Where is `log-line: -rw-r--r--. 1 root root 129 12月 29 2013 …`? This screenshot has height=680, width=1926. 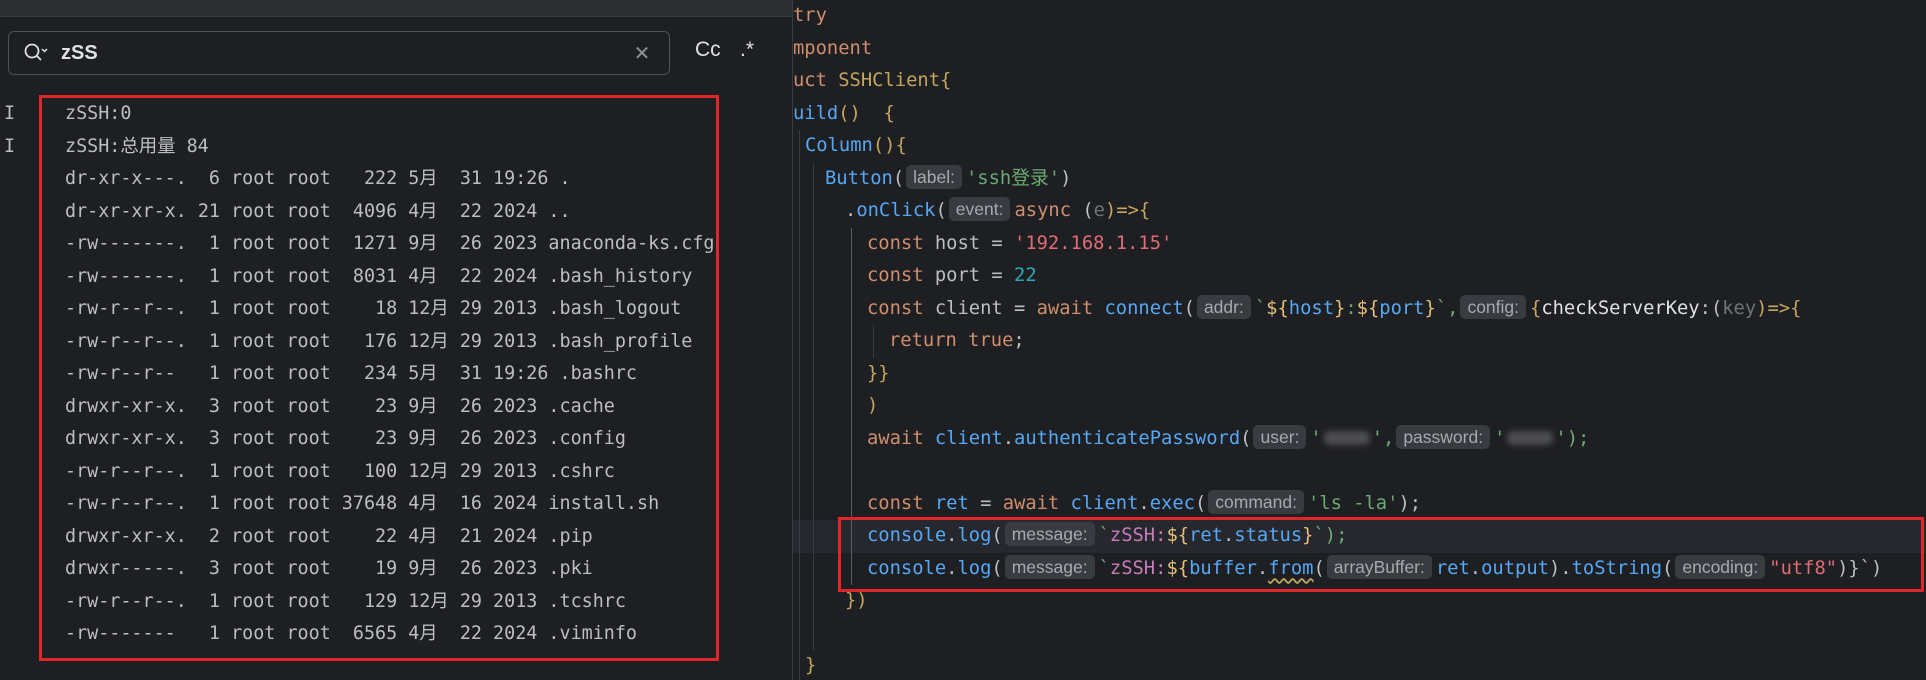 log-line: -rw-r--r--. 1 root root 129 12月 29 2013 … is located at coordinates (396, 602).